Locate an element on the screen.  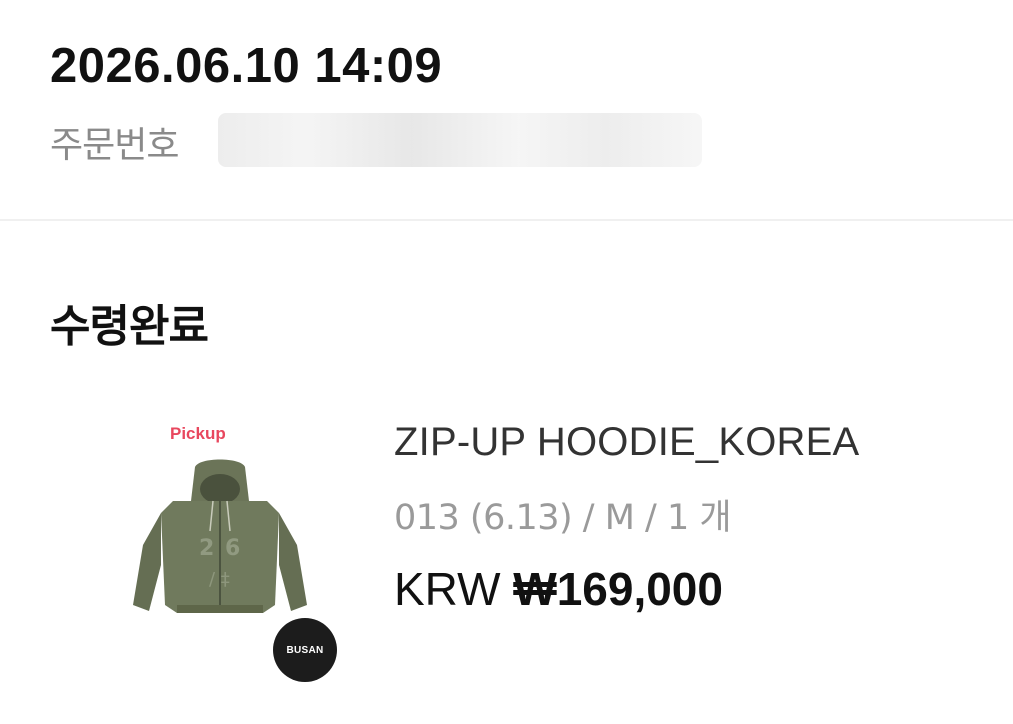
price-currency: KRW is located at coordinates (447, 589).